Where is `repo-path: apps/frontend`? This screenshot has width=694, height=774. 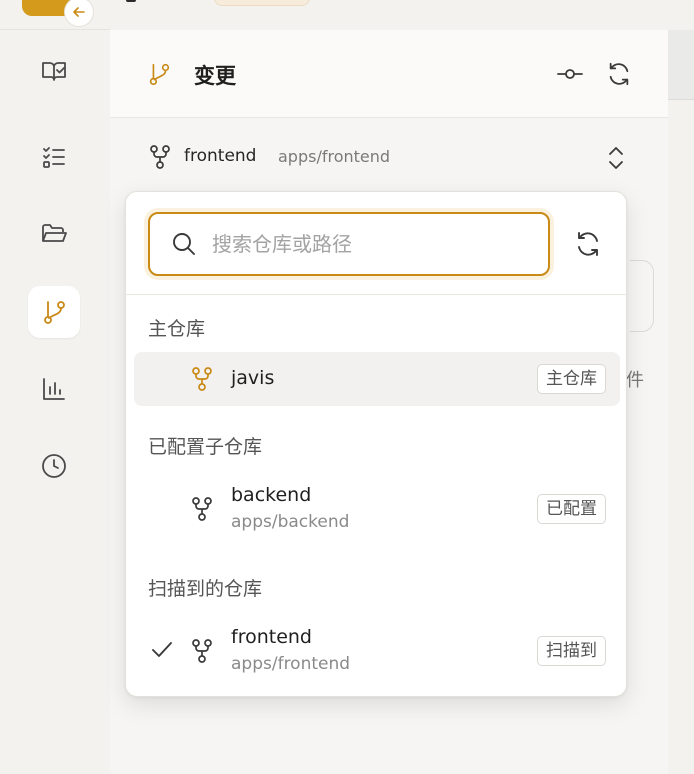
repo-path: apps/frontend is located at coordinates (334, 156).